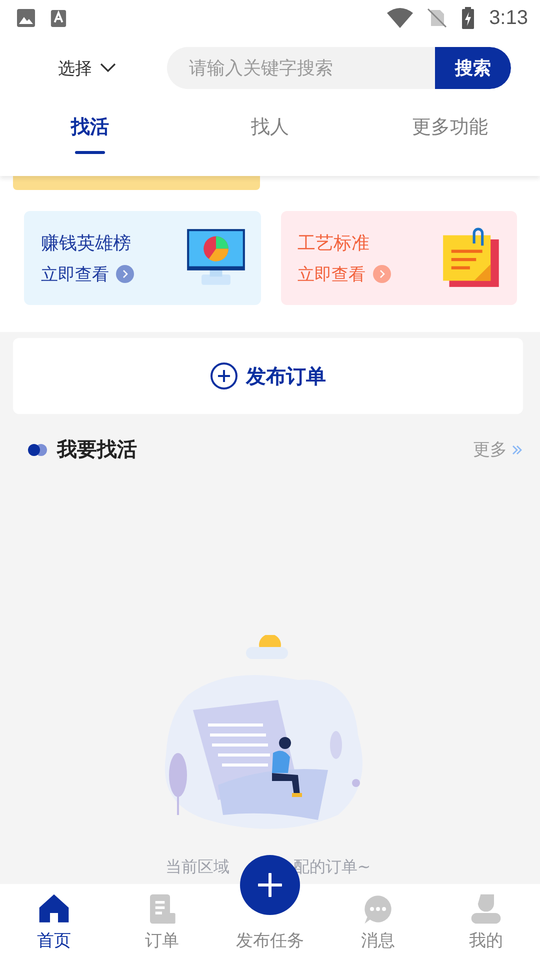  Describe the element at coordinates (268, 376) in the screenshot. I see `publish-order-button: 发布订单` at that location.